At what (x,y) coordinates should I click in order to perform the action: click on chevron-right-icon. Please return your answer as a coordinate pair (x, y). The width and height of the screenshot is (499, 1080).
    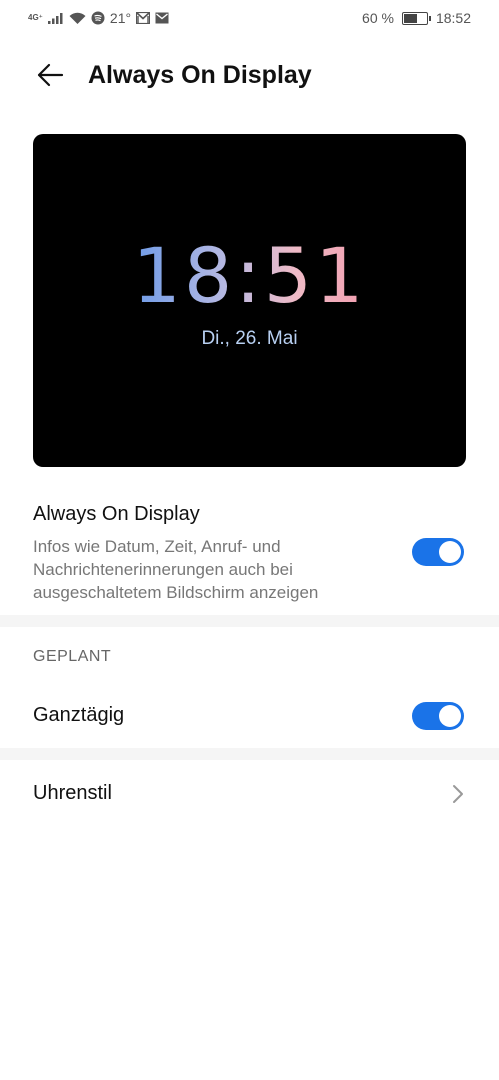
    Looking at the image, I should click on (458, 794).